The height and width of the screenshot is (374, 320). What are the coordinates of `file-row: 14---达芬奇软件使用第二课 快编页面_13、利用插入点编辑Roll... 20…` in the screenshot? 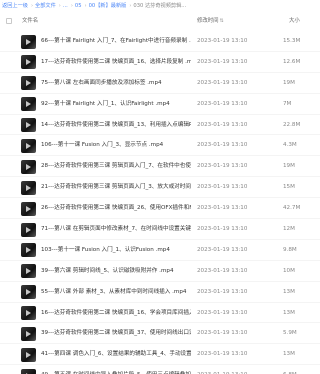 It's located at (160, 125).